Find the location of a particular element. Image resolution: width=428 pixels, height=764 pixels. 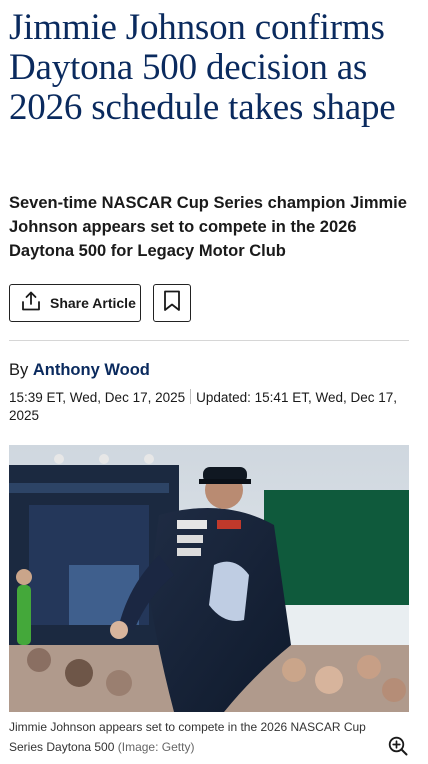

save-article-button is located at coordinates (172, 303).